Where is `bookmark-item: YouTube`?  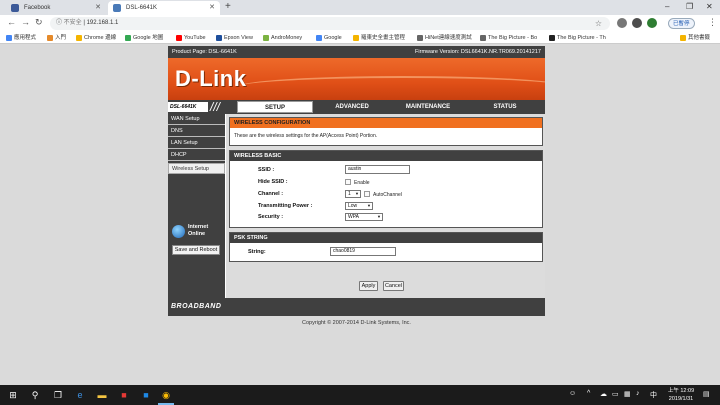 bookmark-item: YouTube is located at coordinates (191, 37).